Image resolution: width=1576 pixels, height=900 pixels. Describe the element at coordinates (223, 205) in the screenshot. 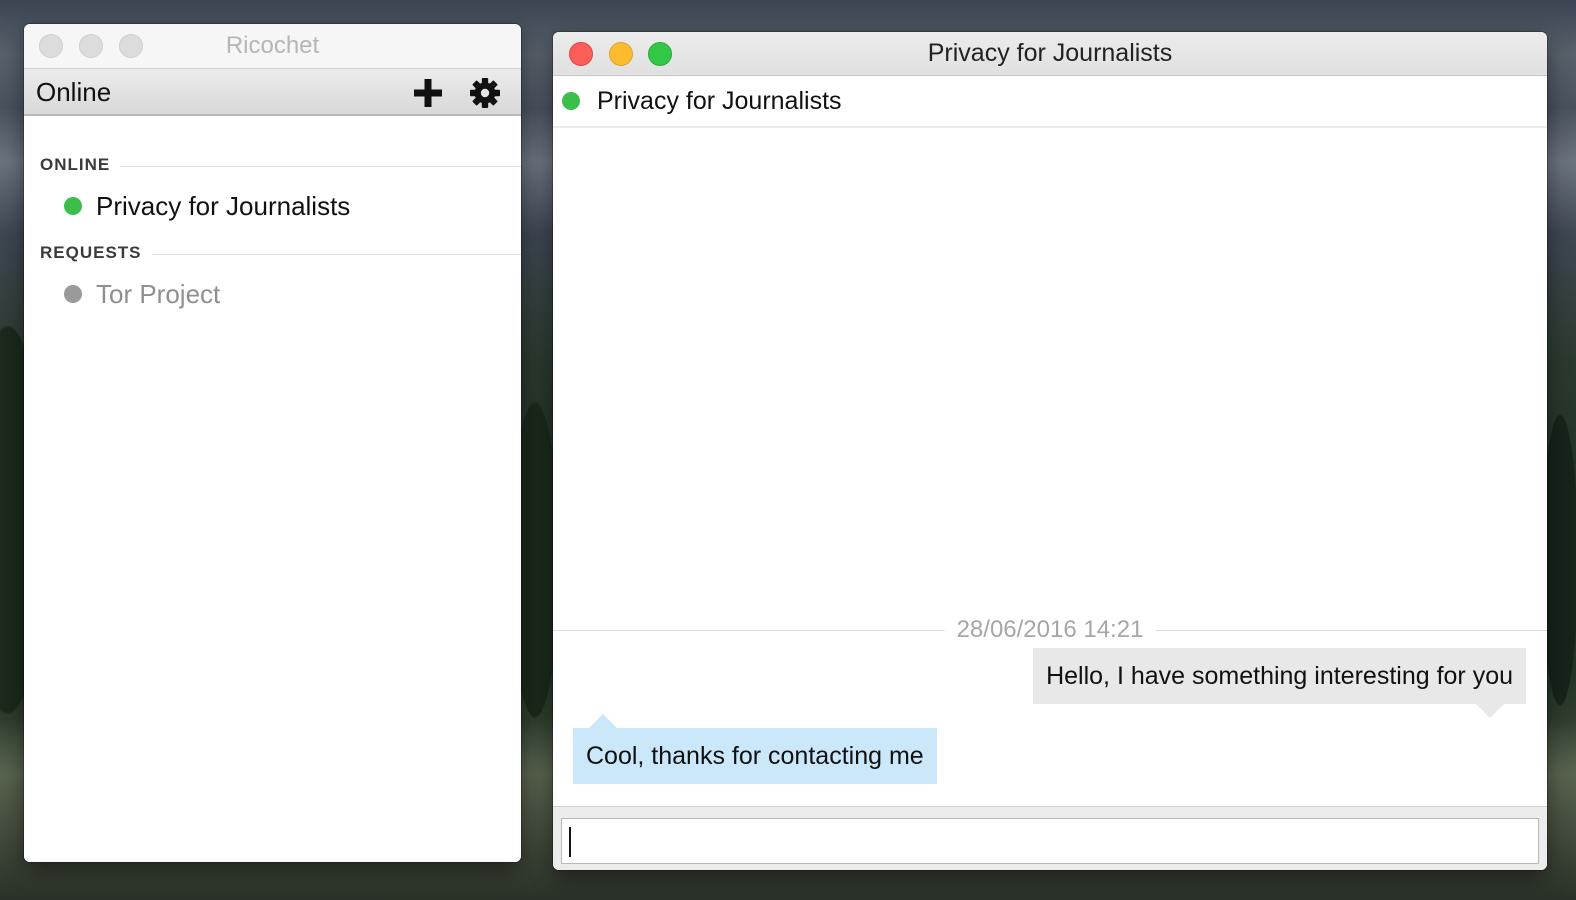

I see `contact-name: Privacy for Journalists` at that location.